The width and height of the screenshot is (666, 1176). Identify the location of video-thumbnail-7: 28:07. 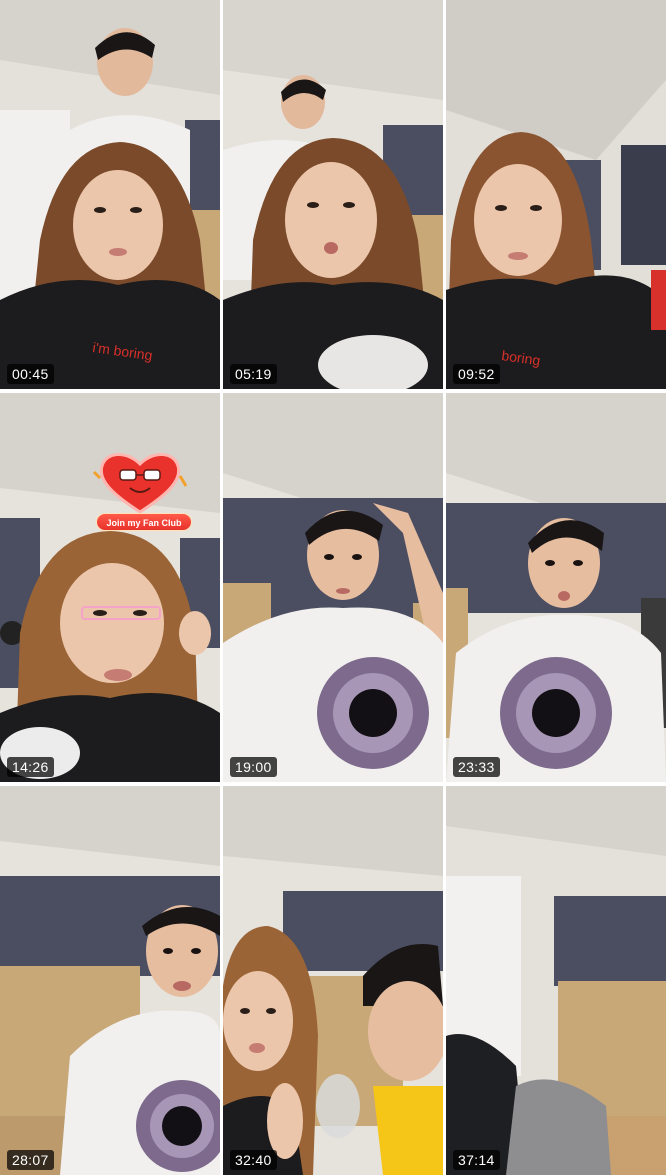
(110, 980).